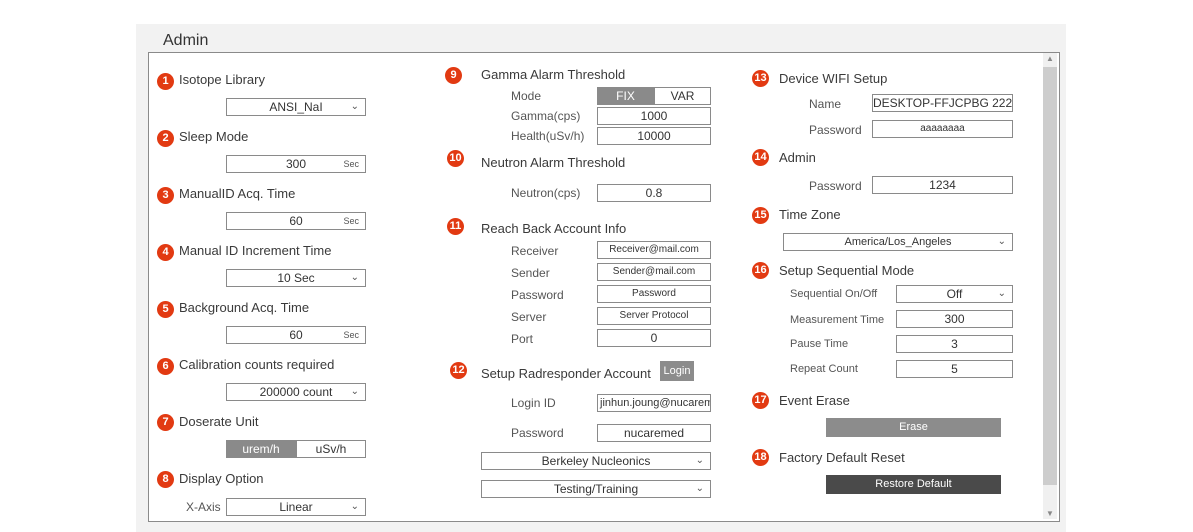  What do you see at coordinates (954, 369) in the screenshot?
I see `repeat-count-input: 5` at bounding box center [954, 369].